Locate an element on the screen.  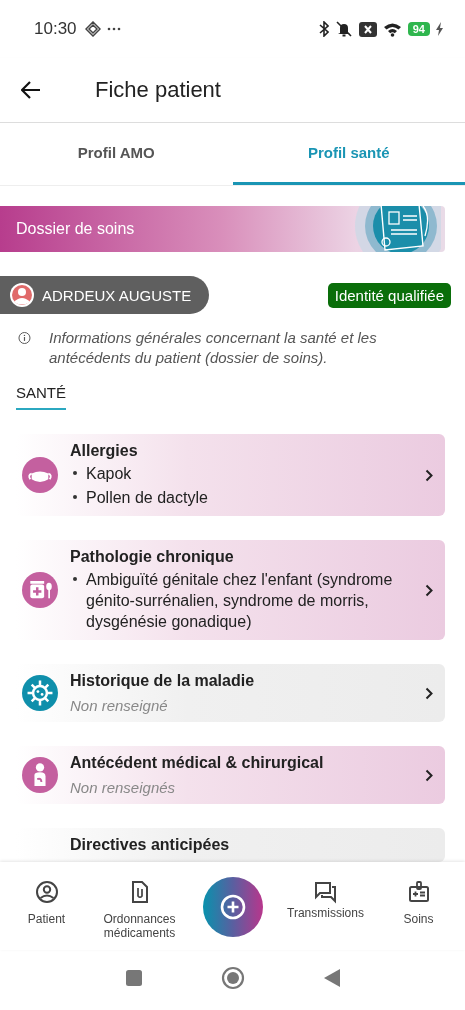
nav-tab: Transmissions is located at coordinates (325, 900).